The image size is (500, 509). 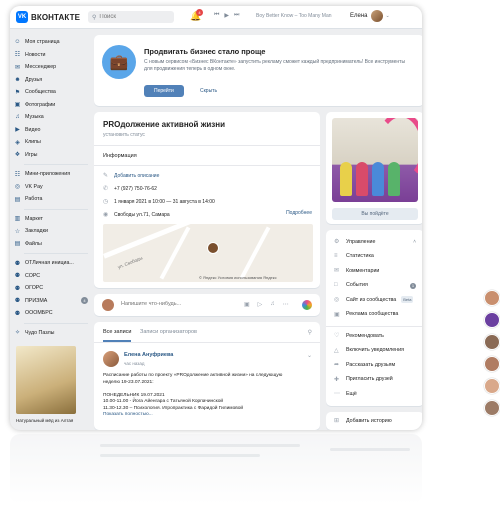 What do you see at coordinates (351, 285) in the screenshot?
I see `community-menu-item: □ События` at bounding box center [351, 285].